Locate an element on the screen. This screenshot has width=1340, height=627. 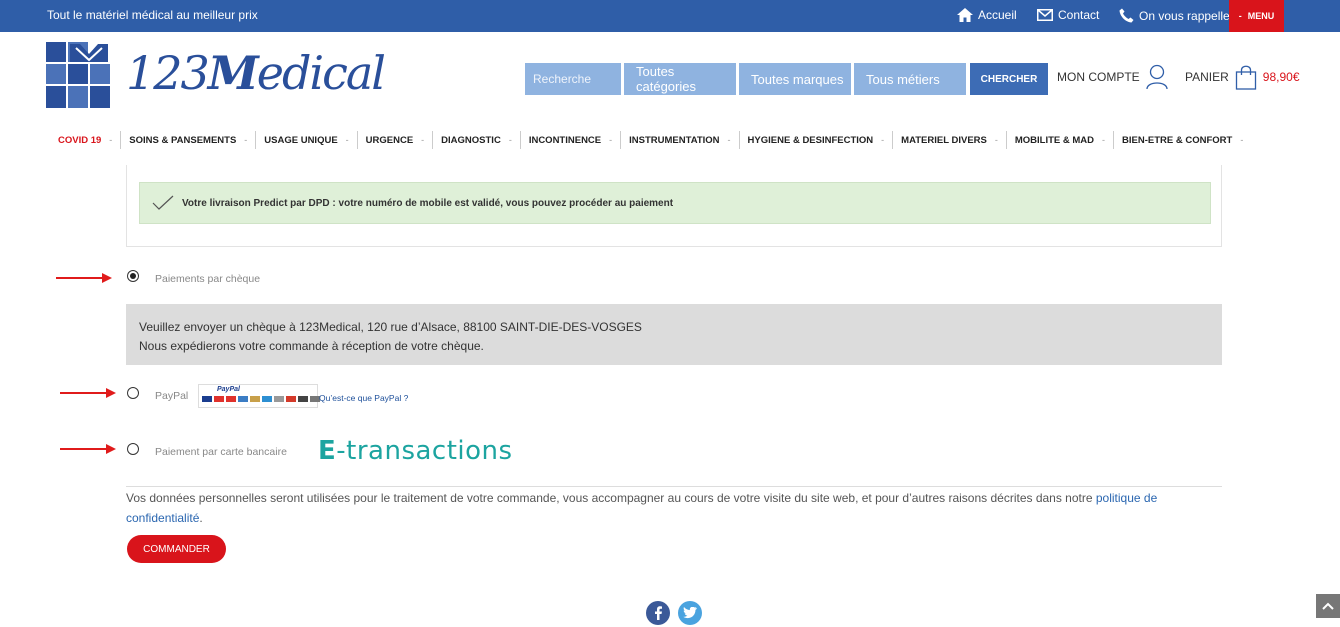
paypal-info-link: Qu’est-ce que PayPal ? is located at coordinates (363, 398).